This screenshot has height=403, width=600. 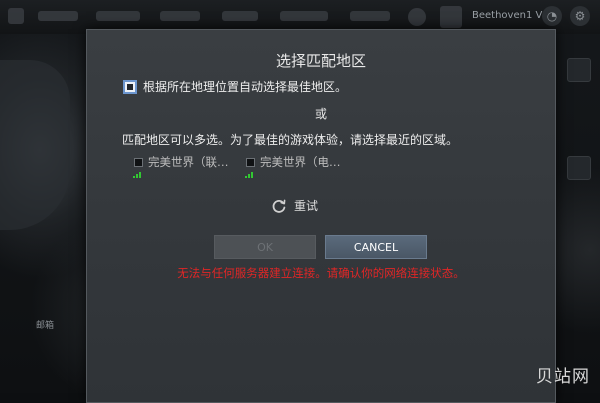 I want to click on or-separator: 或, so click(x=320, y=114).